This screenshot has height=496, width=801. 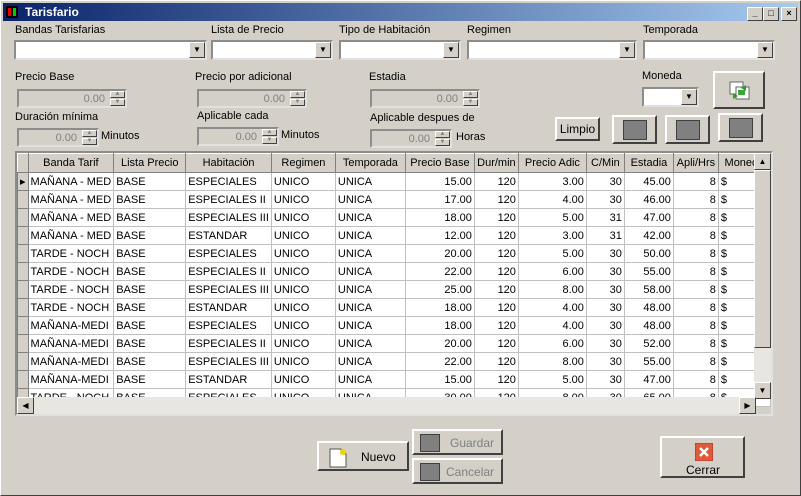 What do you see at coordinates (228, 163) in the screenshot?
I see `column-header: Habitación` at bounding box center [228, 163].